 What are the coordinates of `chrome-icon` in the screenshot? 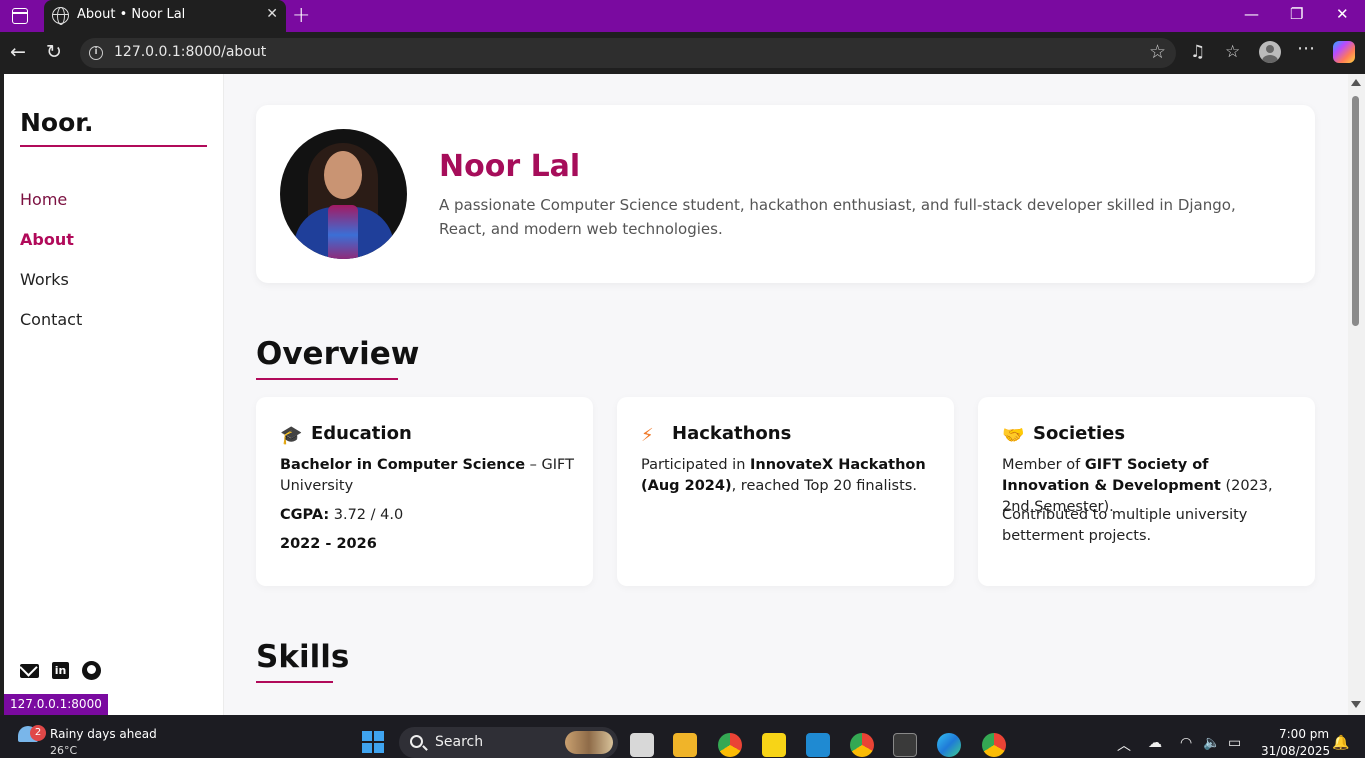 It's located at (730, 745).